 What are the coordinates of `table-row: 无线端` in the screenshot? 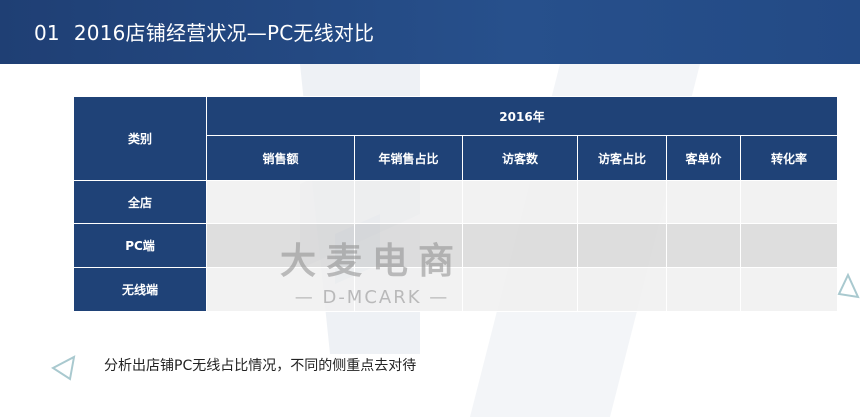 It's located at (455, 289).